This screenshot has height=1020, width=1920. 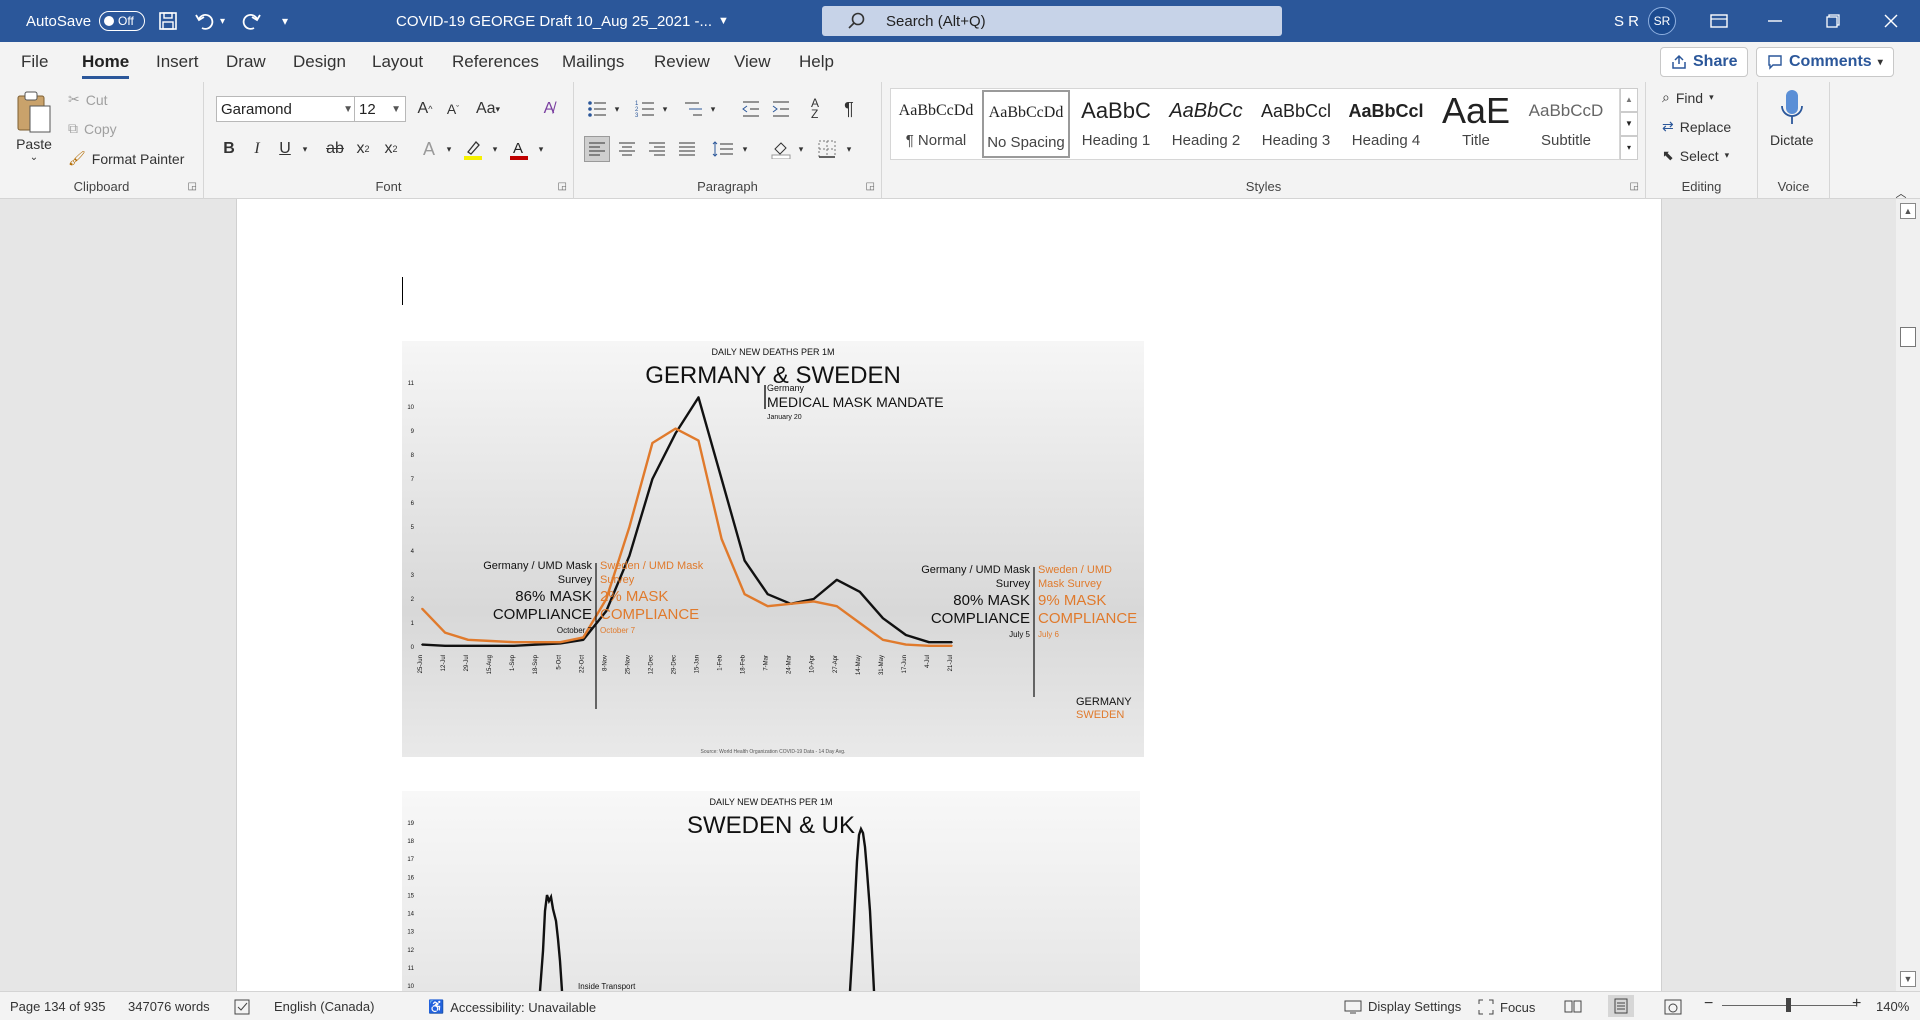 What do you see at coordinates (257, 149) in the screenshot?
I see `italic-icon: I` at bounding box center [257, 149].